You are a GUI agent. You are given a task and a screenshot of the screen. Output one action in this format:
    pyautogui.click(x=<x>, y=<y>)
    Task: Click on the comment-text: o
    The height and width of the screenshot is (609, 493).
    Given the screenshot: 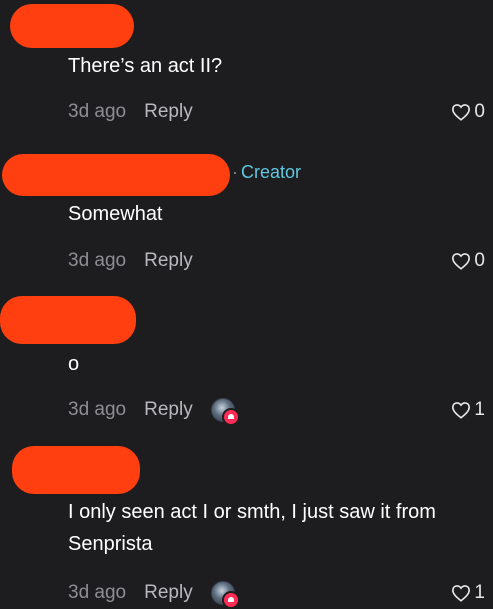 What is the action you would take?
    pyautogui.click(x=74, y=364)
    